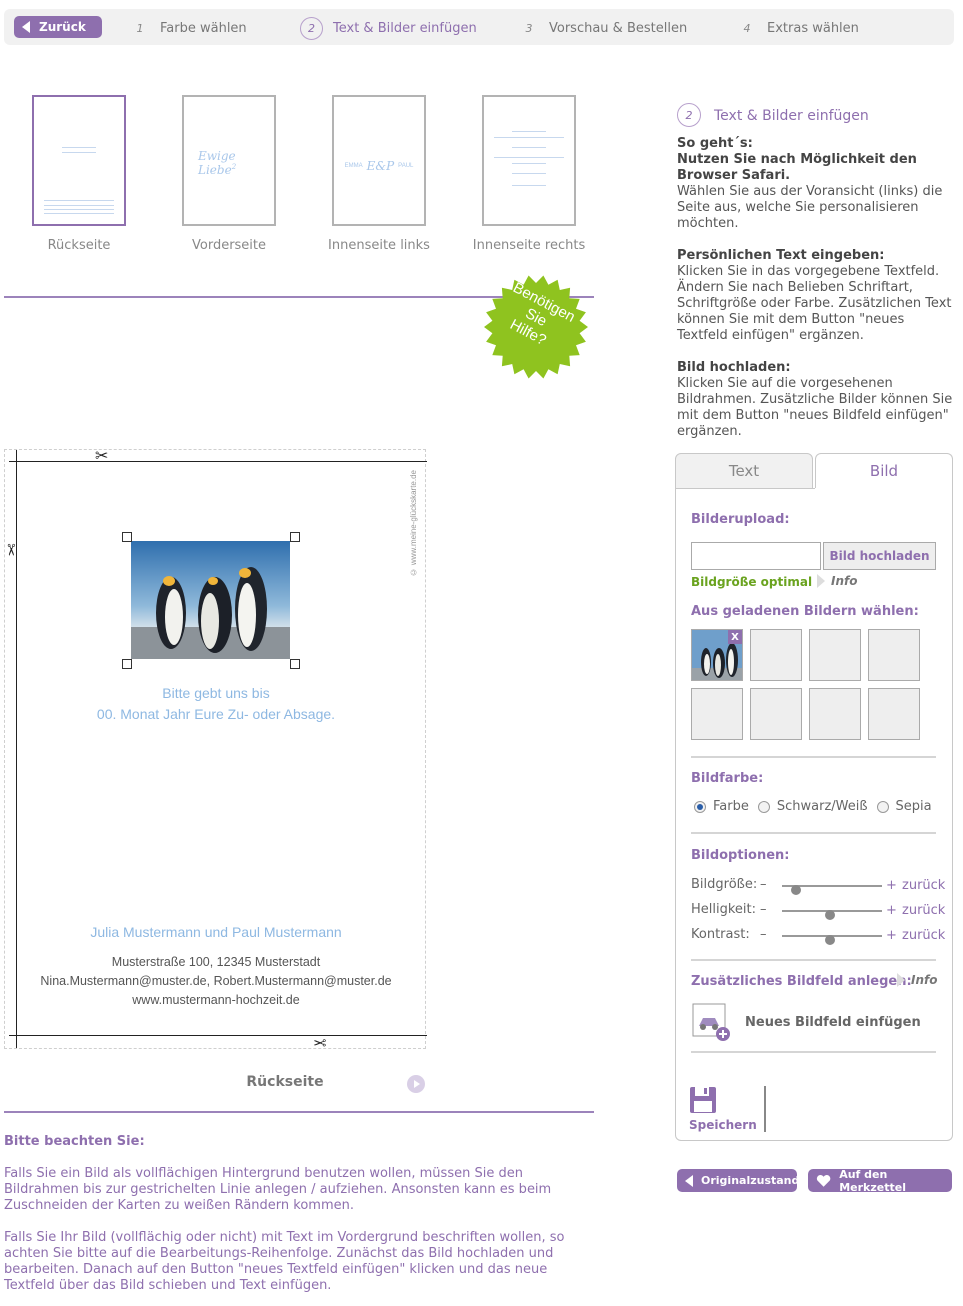 Image resolution: width=963 pixels, height=1306 pixels. Describe the element at coordinates (295, 537) in the screenshot. I see `resize-handle-top-right` at that location.